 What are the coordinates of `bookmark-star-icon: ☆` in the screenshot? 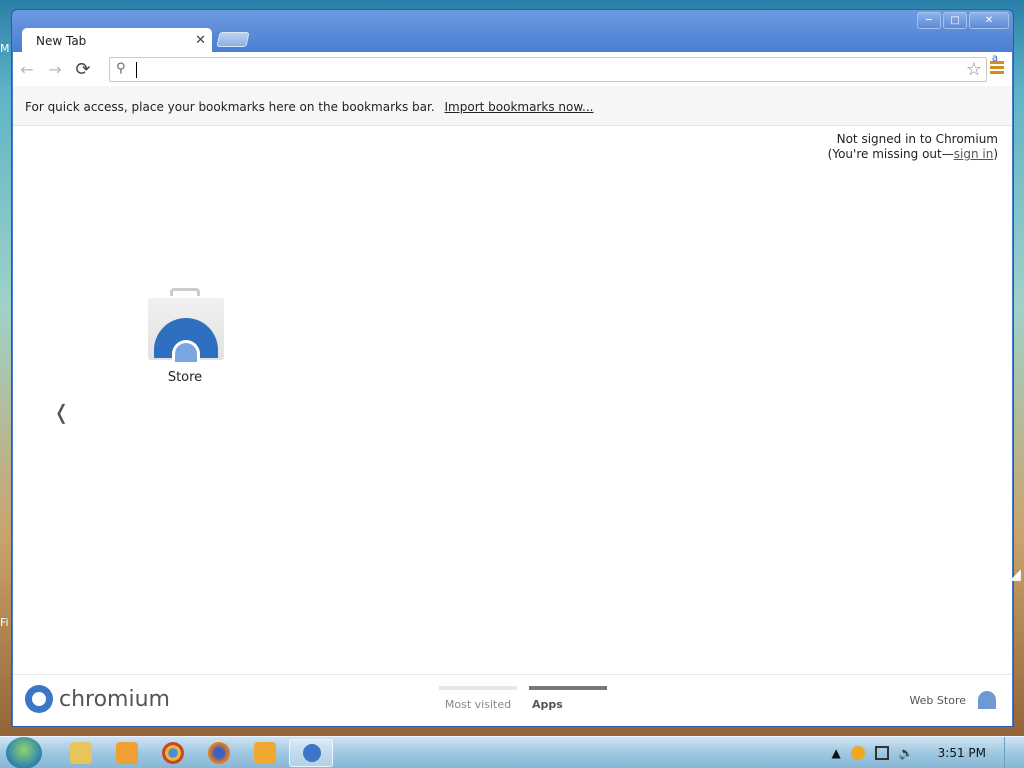 It's located at (974, 69).